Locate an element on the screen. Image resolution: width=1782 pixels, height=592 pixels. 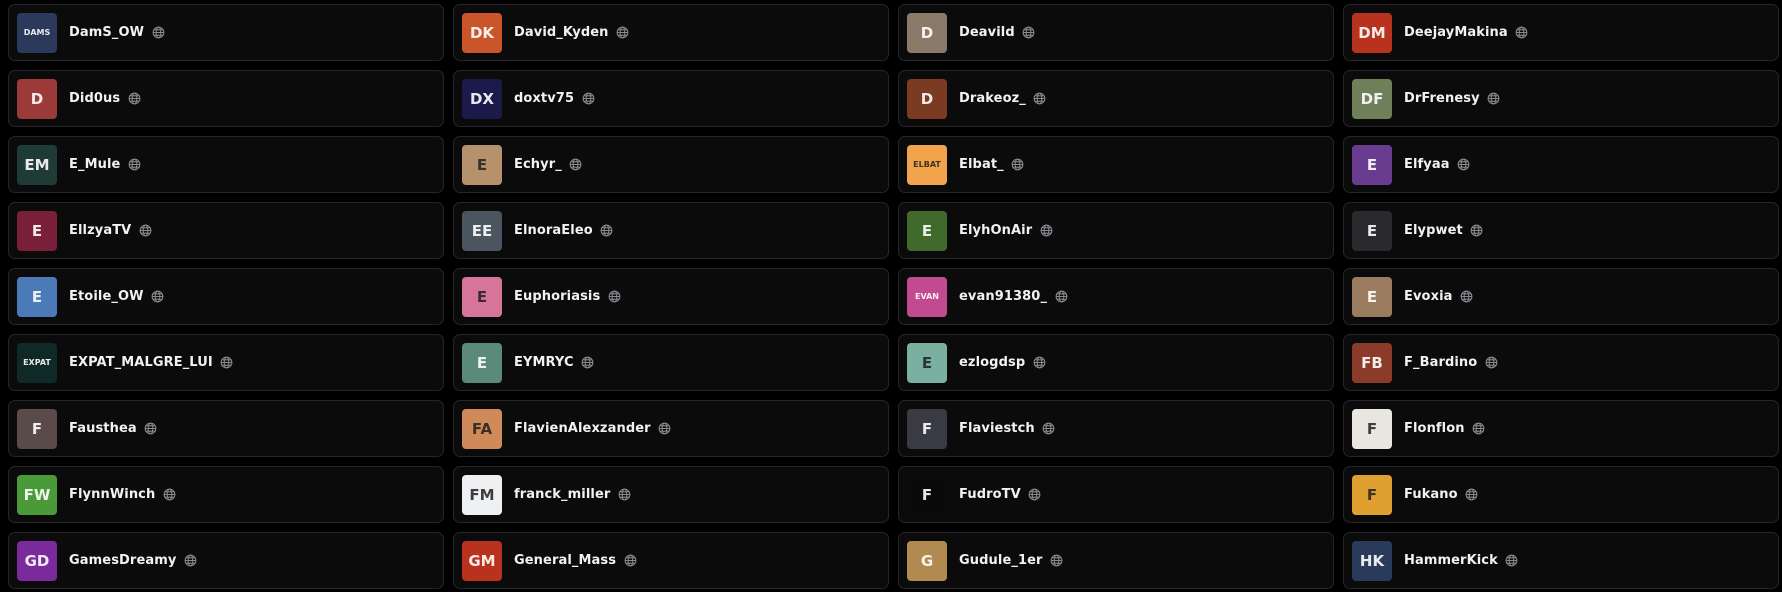
channel-avatar: EE is located at coordinates (482, 230).